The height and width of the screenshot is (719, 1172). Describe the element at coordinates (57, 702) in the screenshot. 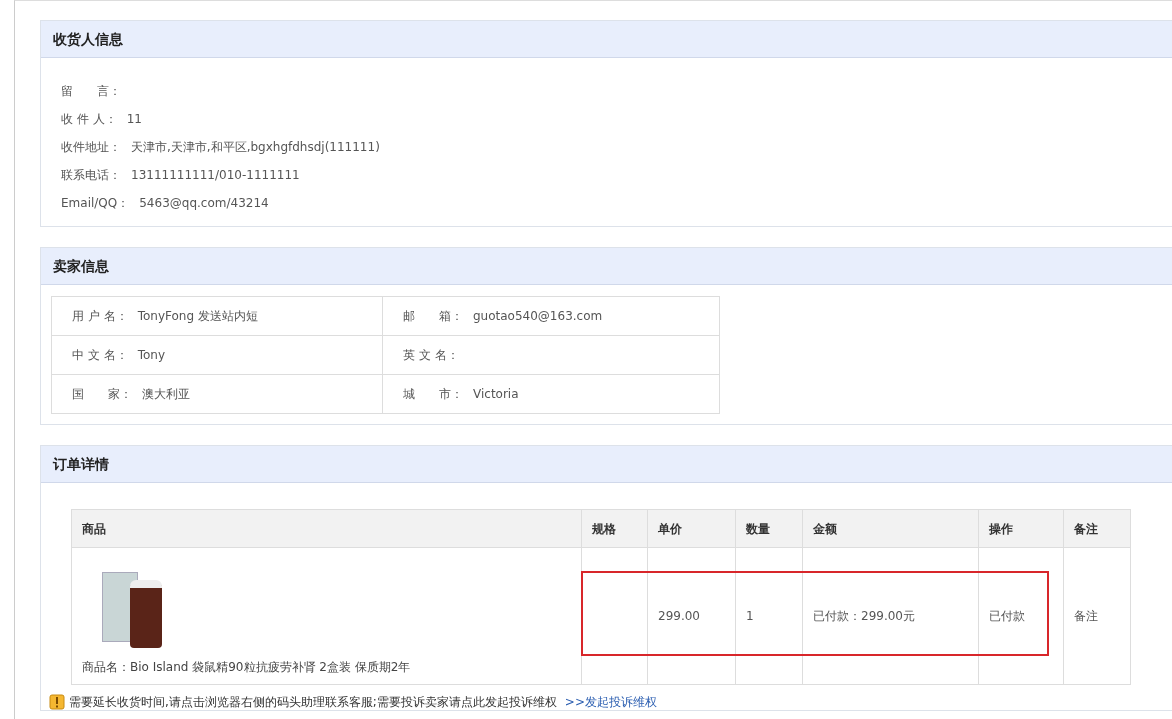

I see `warning-icon` at that location.